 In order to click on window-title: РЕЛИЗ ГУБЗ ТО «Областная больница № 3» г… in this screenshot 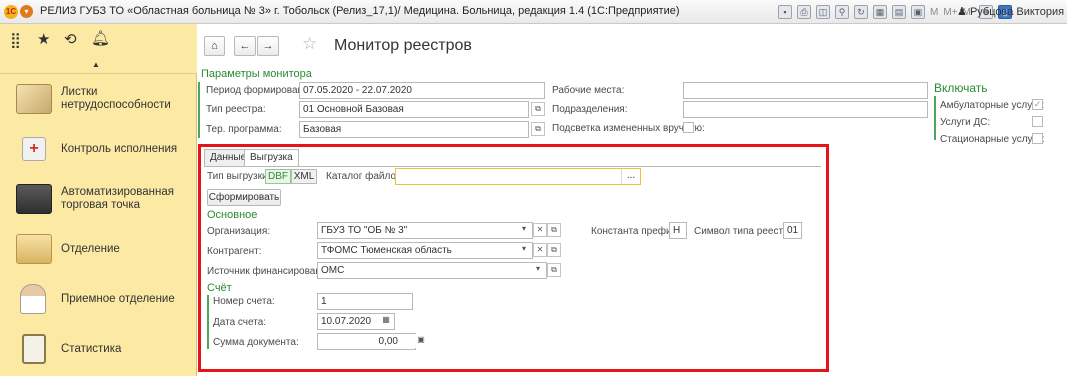, I will do `click(360, 11)`.